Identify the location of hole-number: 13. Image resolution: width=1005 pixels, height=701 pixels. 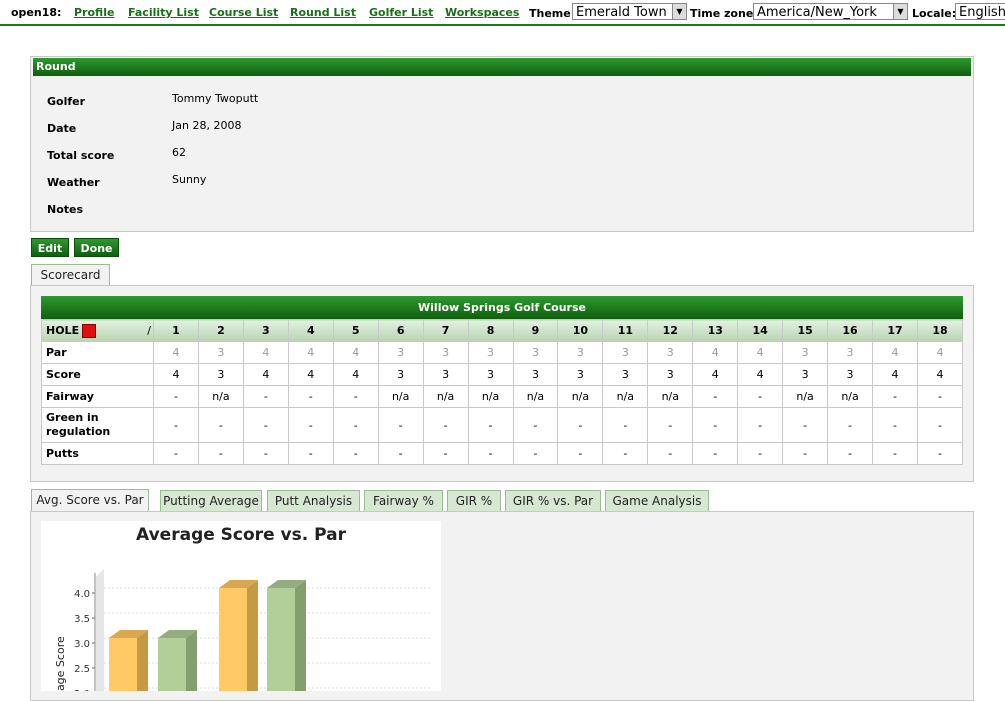
(715, 330).